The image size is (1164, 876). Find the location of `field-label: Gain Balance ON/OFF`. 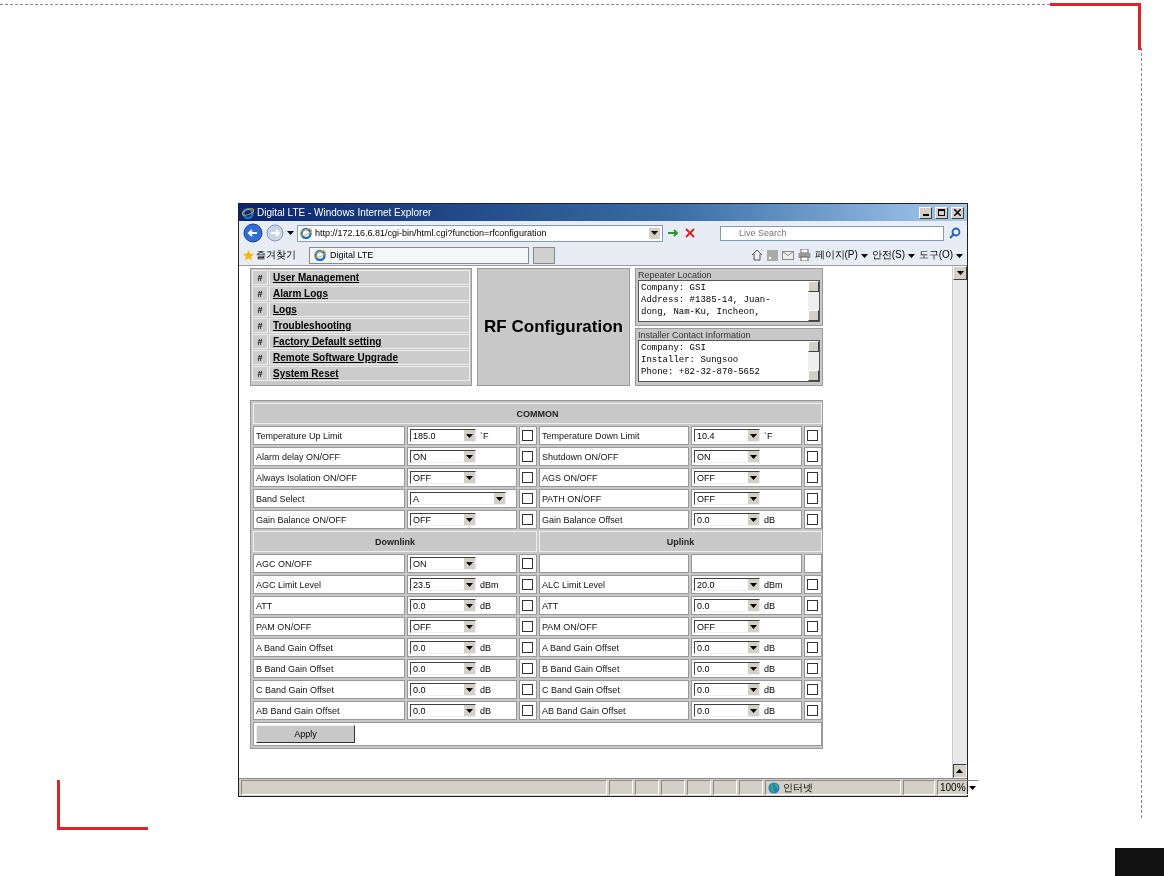

field-label: Gain Balance ON/OFF is located at coordinates (329, 519).